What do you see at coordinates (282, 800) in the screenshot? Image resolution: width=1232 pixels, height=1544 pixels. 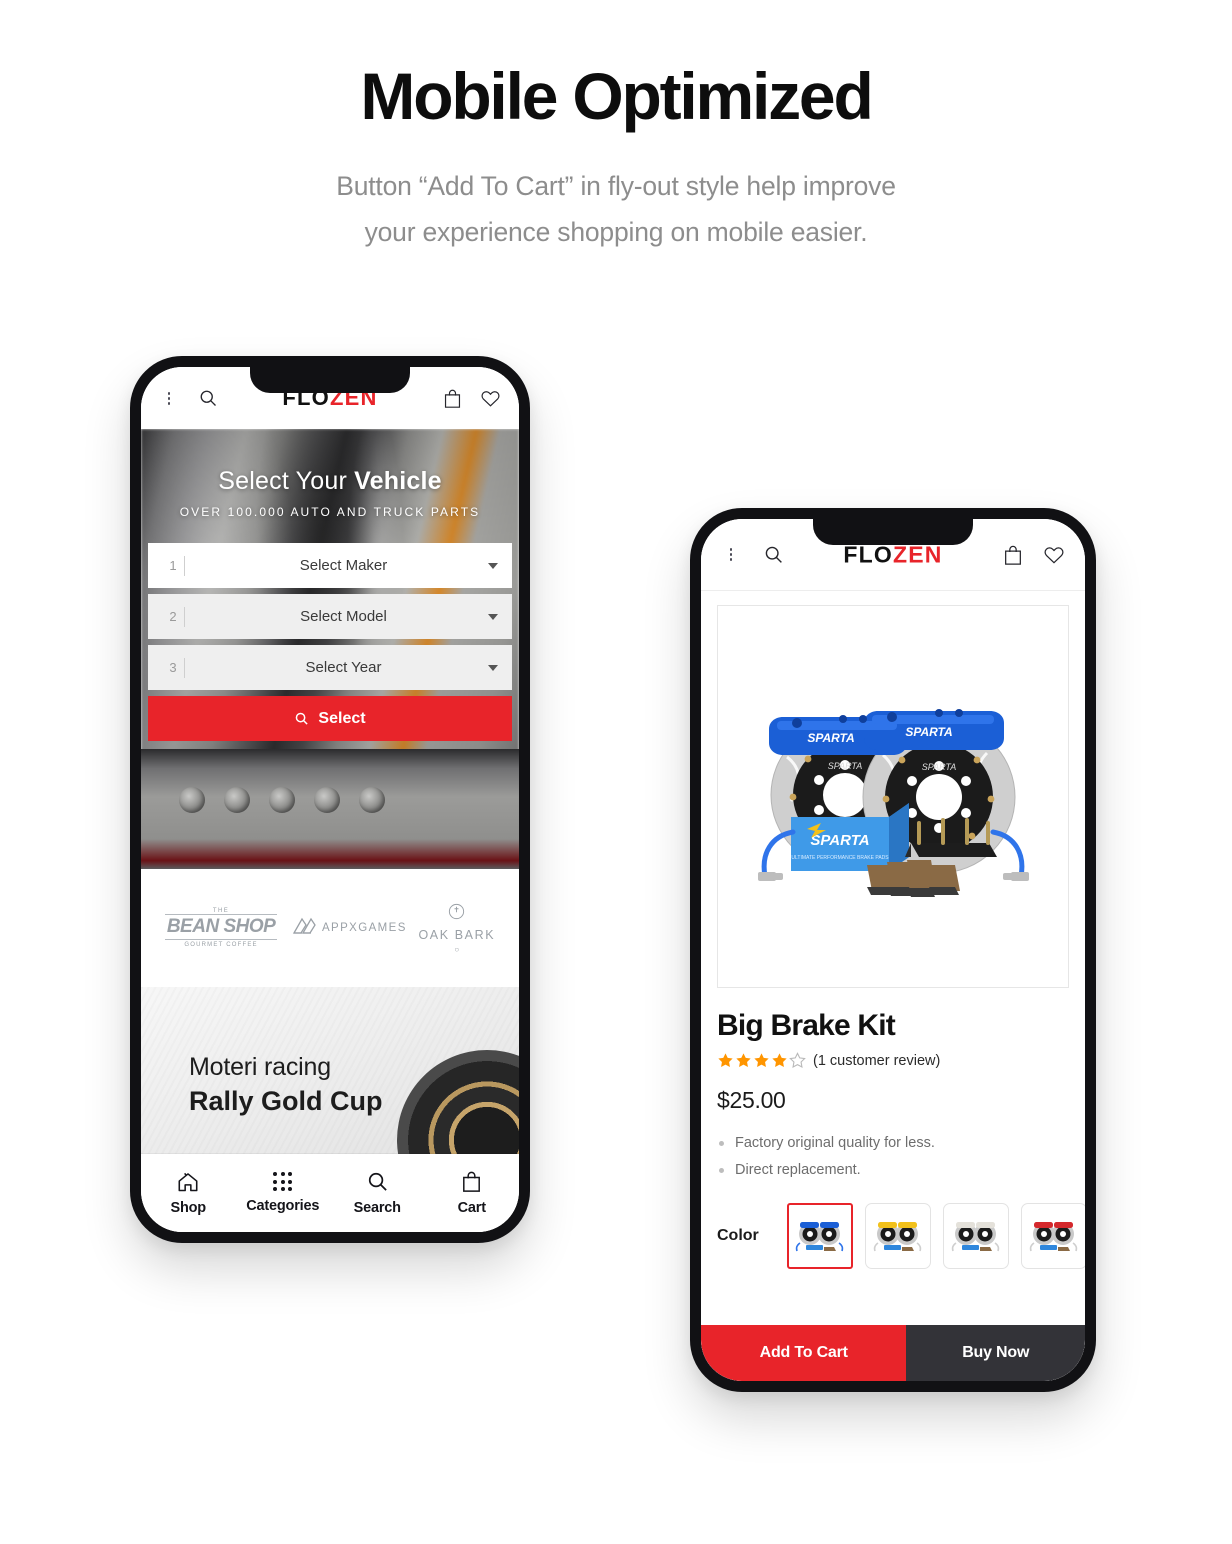 I see `hero-knobs-decoration` at bounding box center [282, 800].